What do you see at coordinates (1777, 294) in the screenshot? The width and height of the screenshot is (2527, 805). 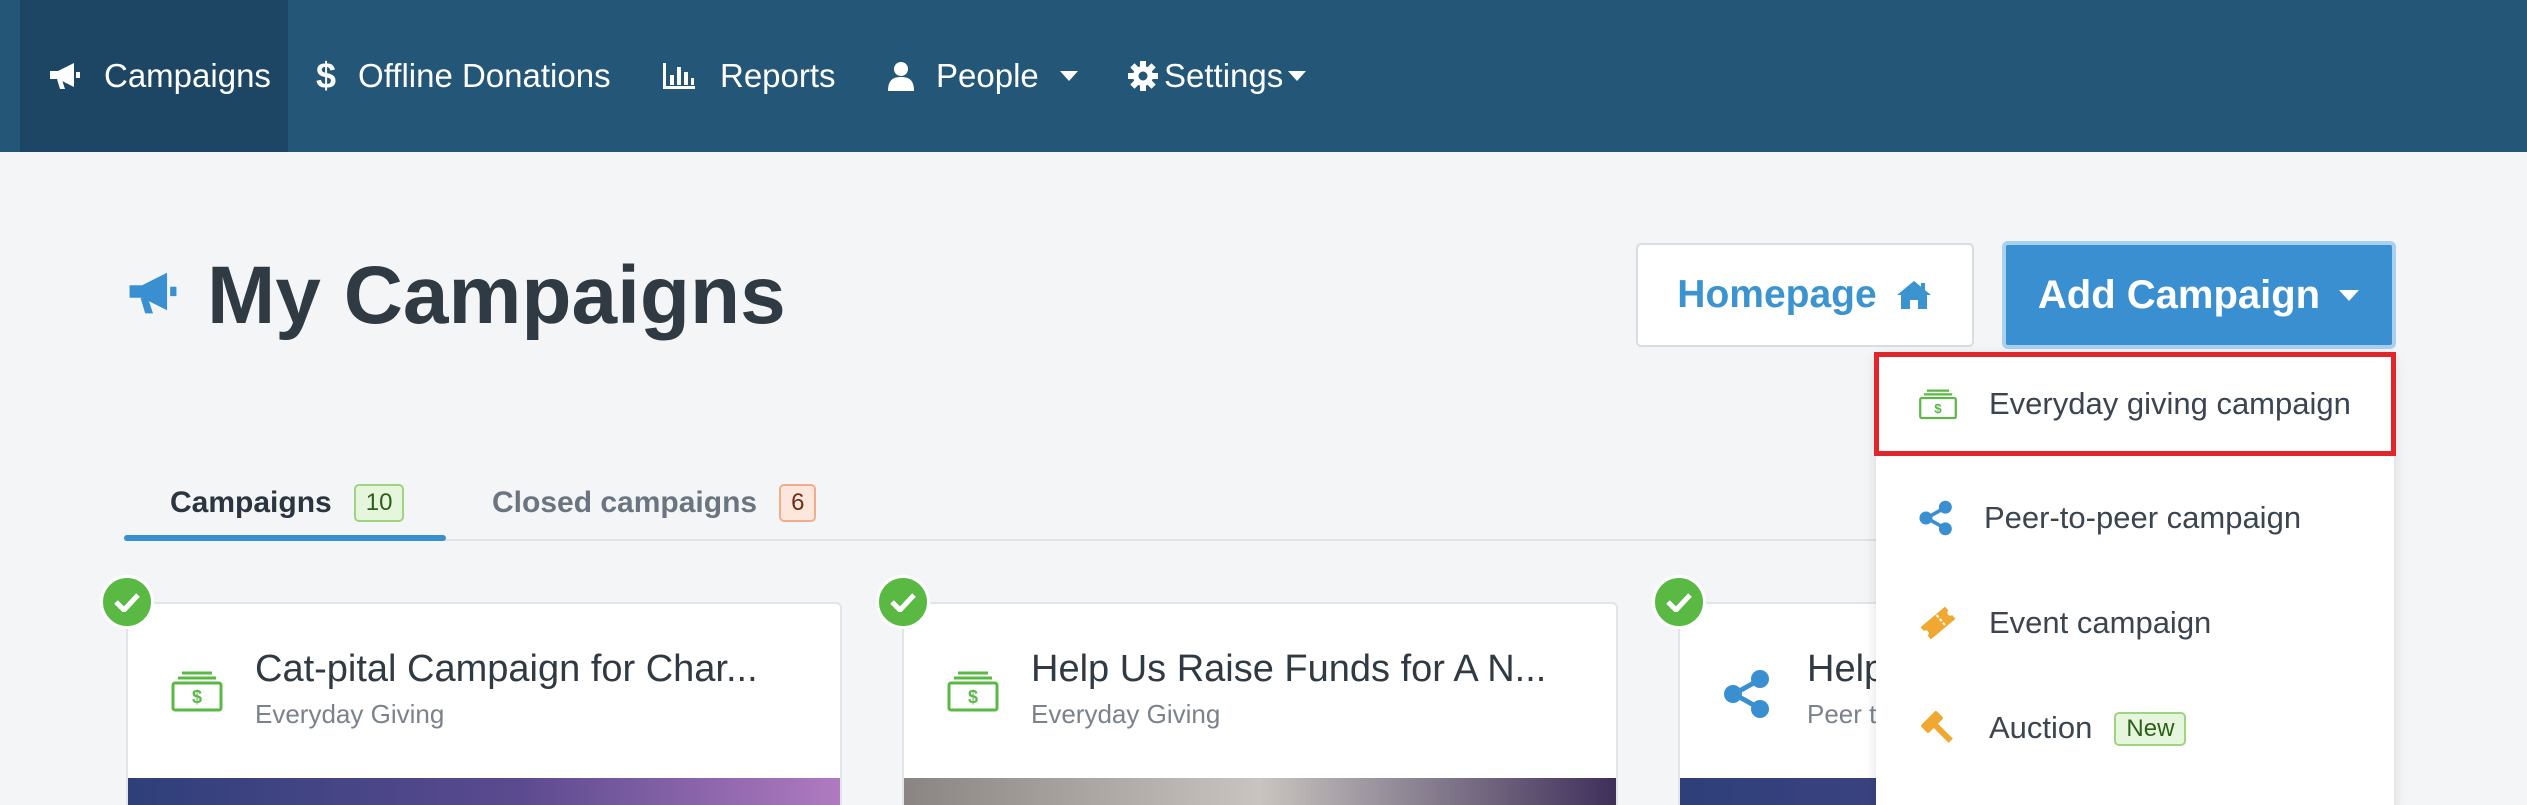 I see `homepage-button-label: Homepage` at bounding box center [1777, 294].